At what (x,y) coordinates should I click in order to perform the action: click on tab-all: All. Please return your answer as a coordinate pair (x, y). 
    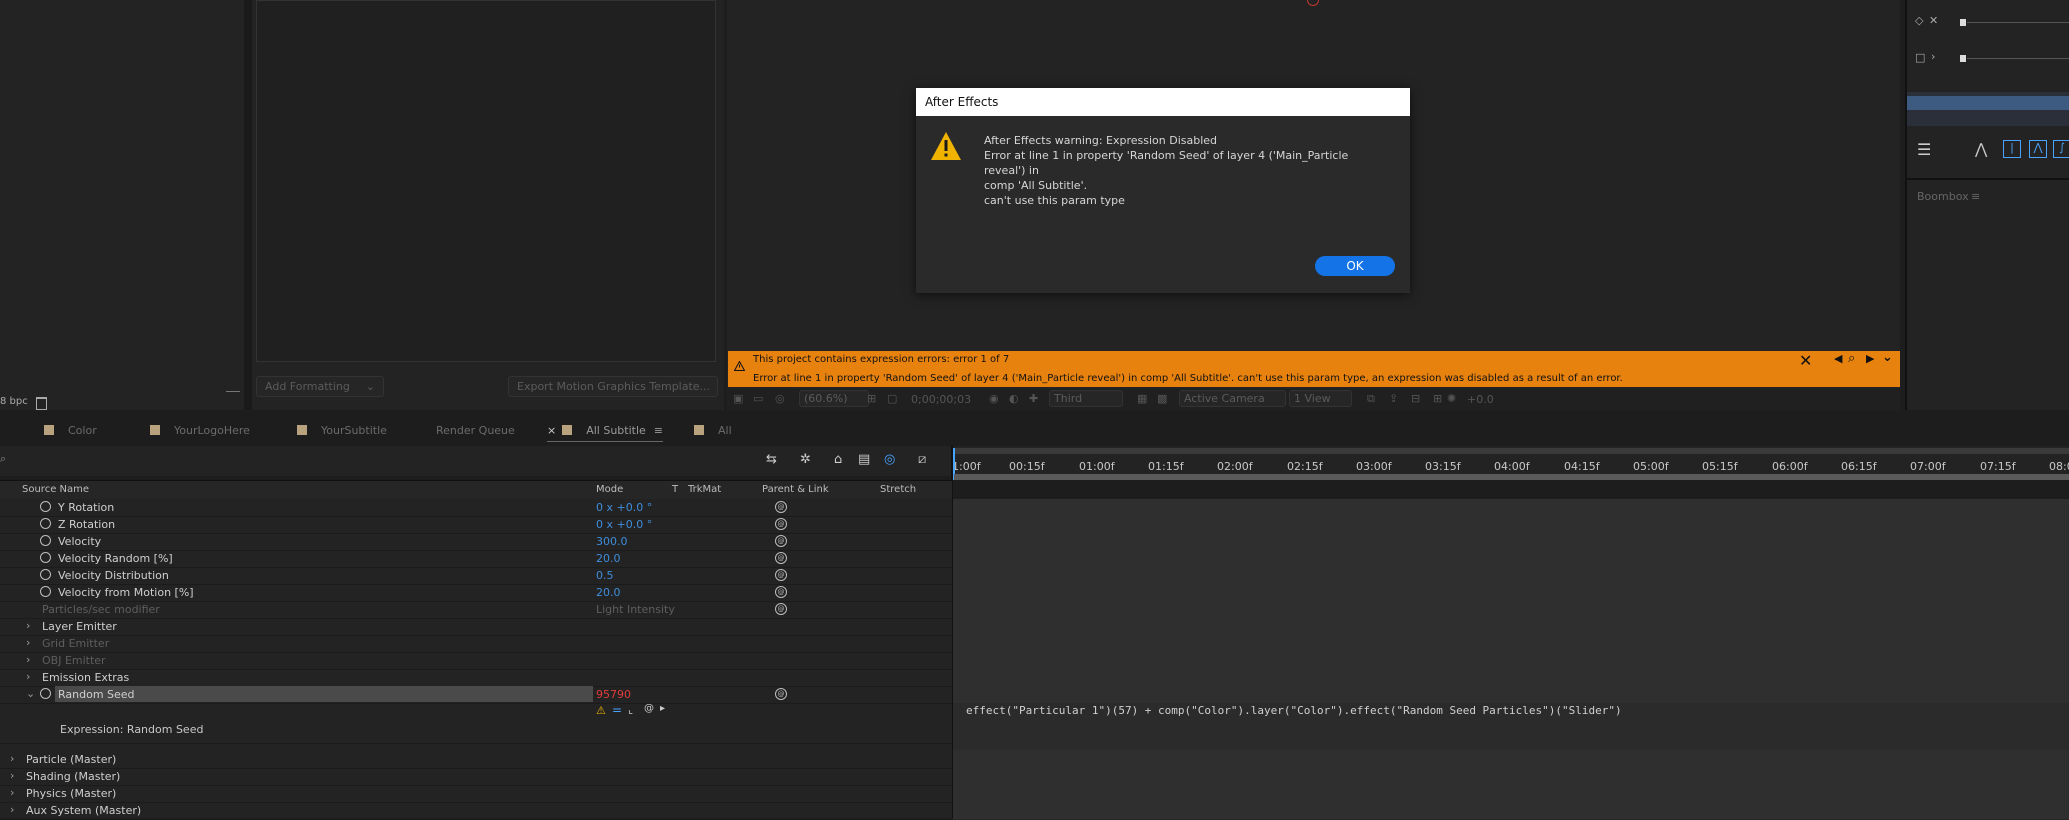
    Looking at the image, I should click on (713, 430).